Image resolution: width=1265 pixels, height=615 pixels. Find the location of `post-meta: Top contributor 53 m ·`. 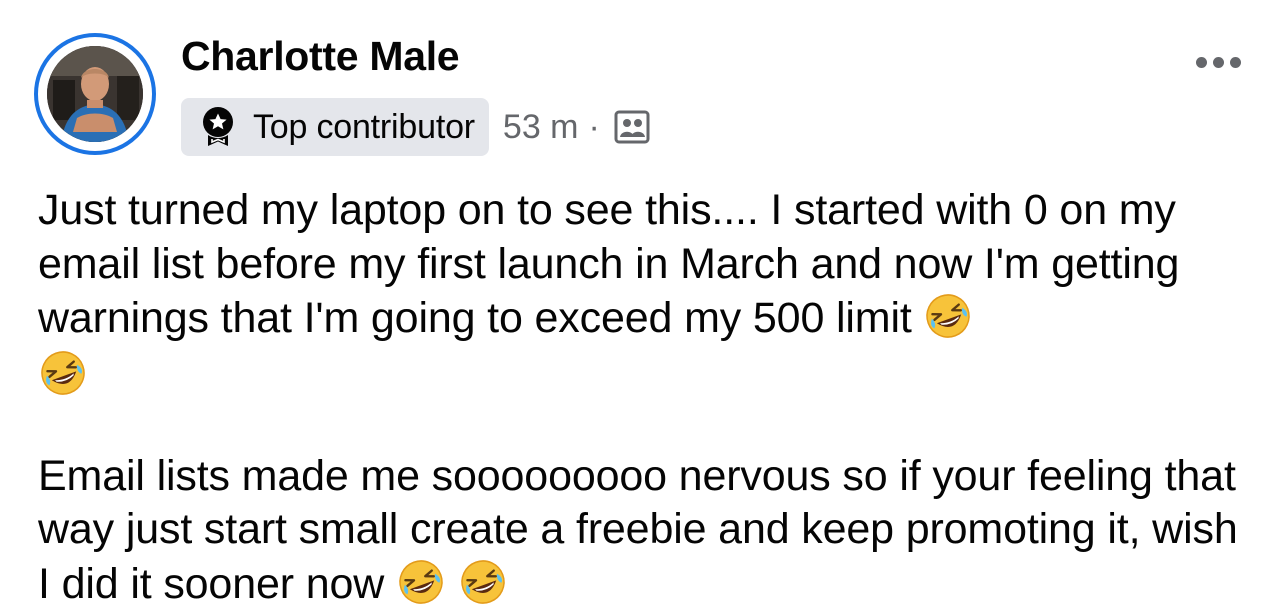

post-meta: Top contributor 53 m · is located at coordinates (415, 127).